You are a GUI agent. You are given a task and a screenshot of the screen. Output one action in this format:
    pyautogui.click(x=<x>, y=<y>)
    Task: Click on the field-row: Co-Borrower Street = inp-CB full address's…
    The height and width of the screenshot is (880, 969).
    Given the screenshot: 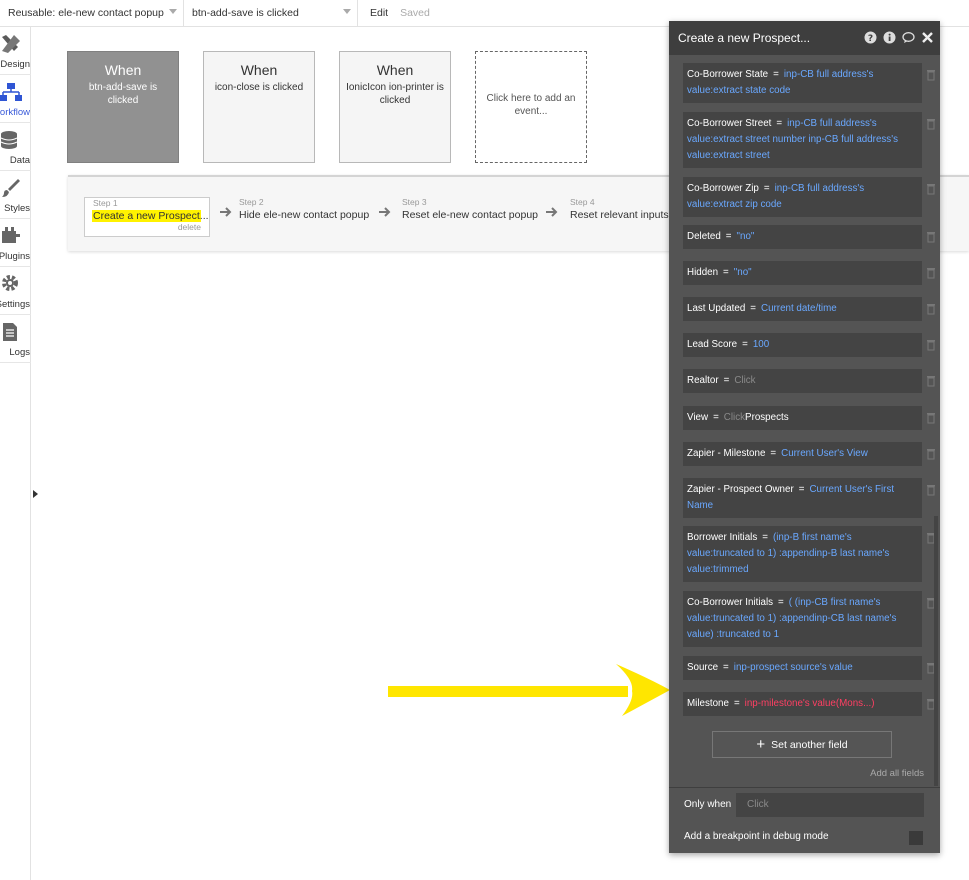 What is the action you would take?
    pyautogui.click(x=809, y=140)
    